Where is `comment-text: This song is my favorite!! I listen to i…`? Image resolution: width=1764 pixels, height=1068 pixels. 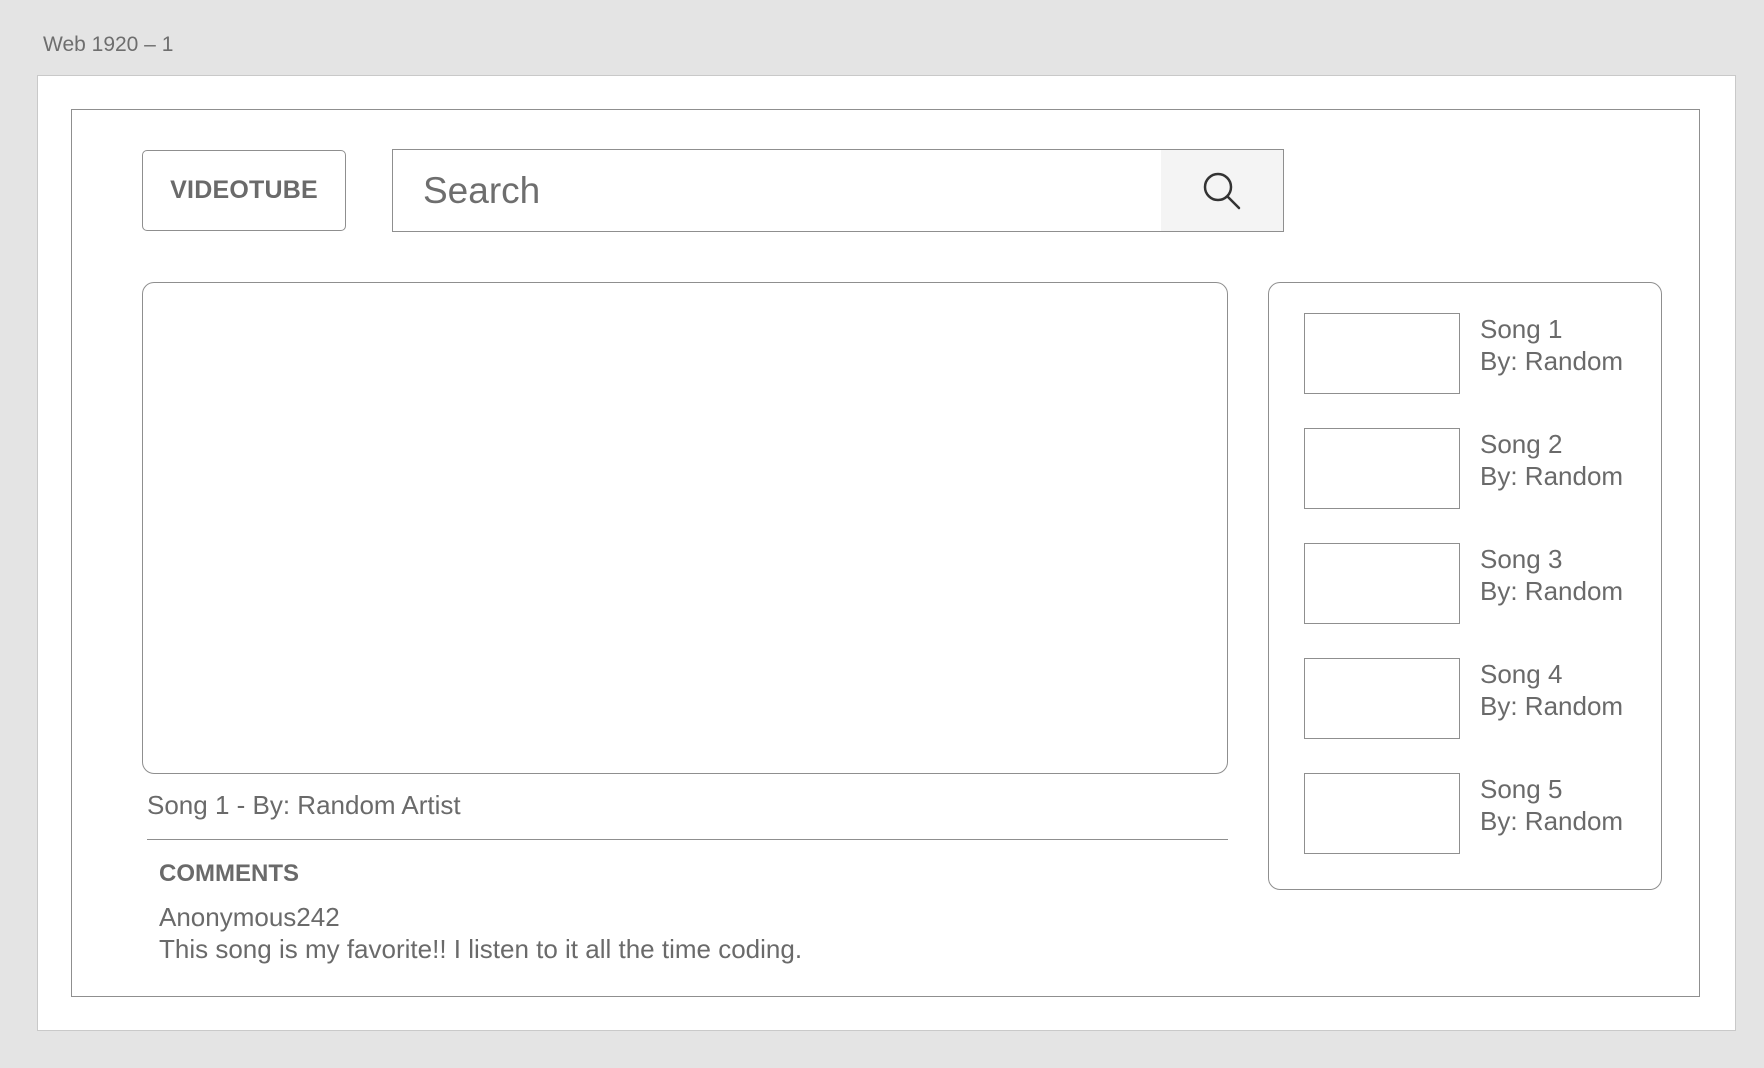 comment-text: This song is my favorite!! I listen to i… is located at coordinates (481, 949).